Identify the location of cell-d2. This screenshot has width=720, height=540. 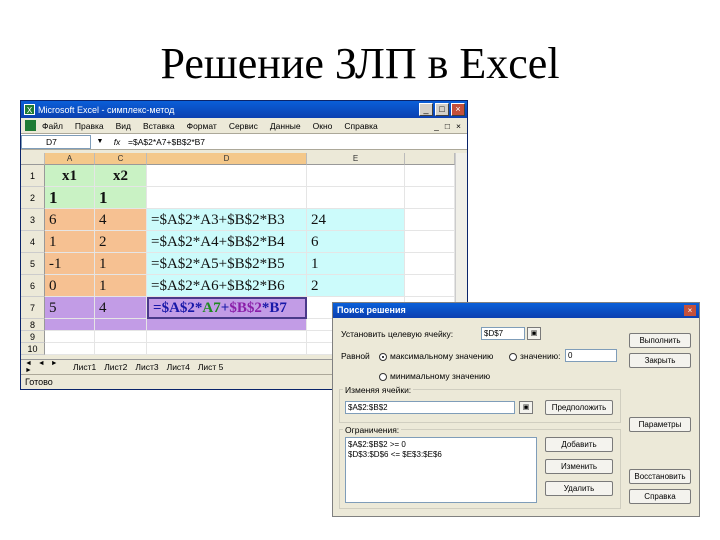
(356, 198).